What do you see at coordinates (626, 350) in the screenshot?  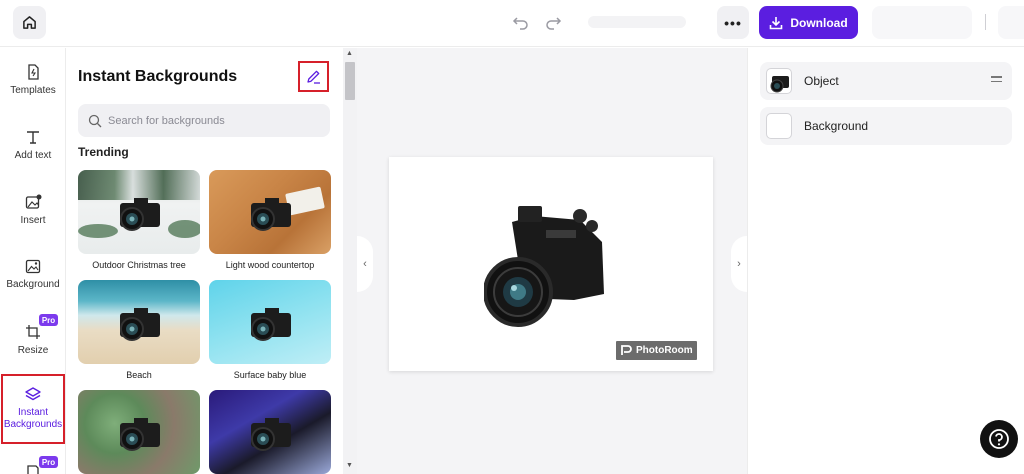 I see `photoroom-logo-icon` at bounding box center [626, 350].